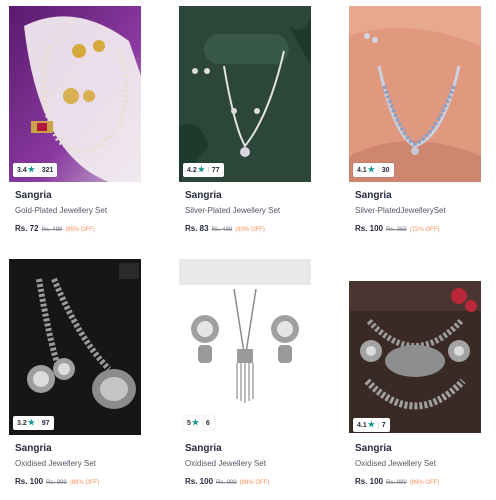 The width and height of the screenshot is (496, 500). What do you see at coordinates (225, 228) in the screenshot?
I see `product-price: Rs. 83 Rs. 499 (83% OFF)` at bounding box center [225, 228].